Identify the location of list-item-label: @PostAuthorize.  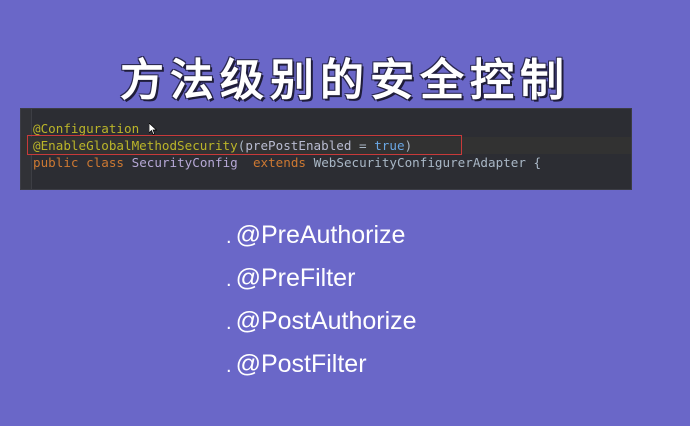
(326, 321).